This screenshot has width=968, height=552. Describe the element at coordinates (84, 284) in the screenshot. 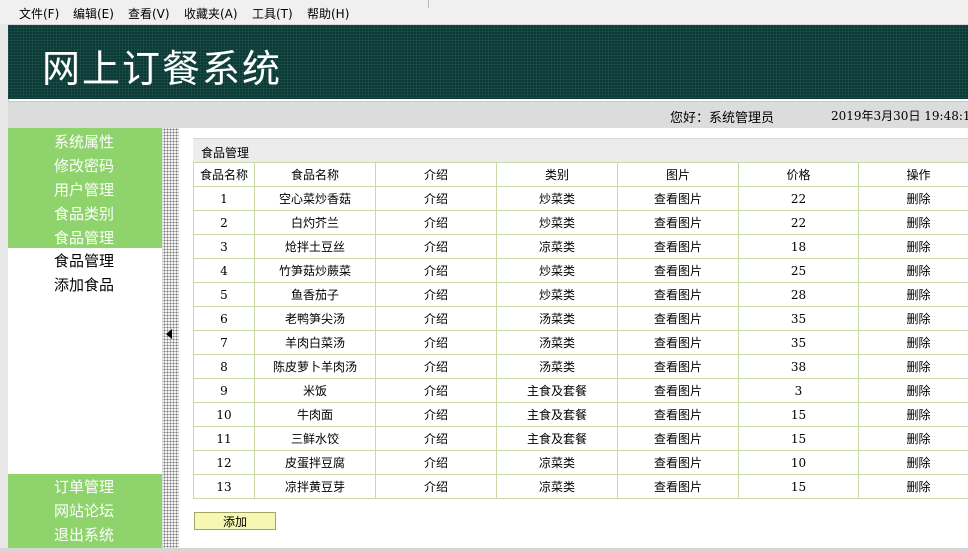

I see `sidebar-subitem-add-food: 添加食品` at that location.